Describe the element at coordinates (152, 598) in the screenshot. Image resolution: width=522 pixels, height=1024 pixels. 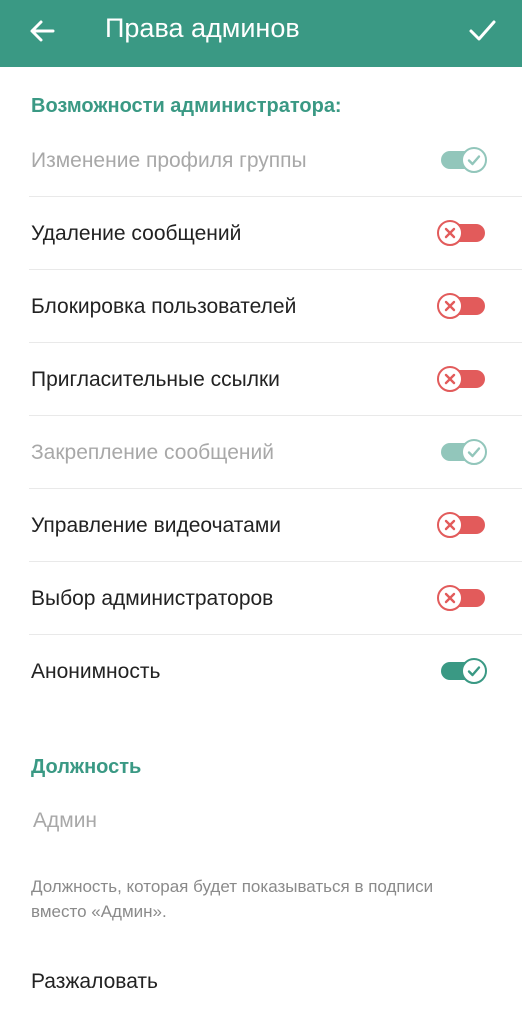
I see `permission-label: Выбор администраторов` at that location.